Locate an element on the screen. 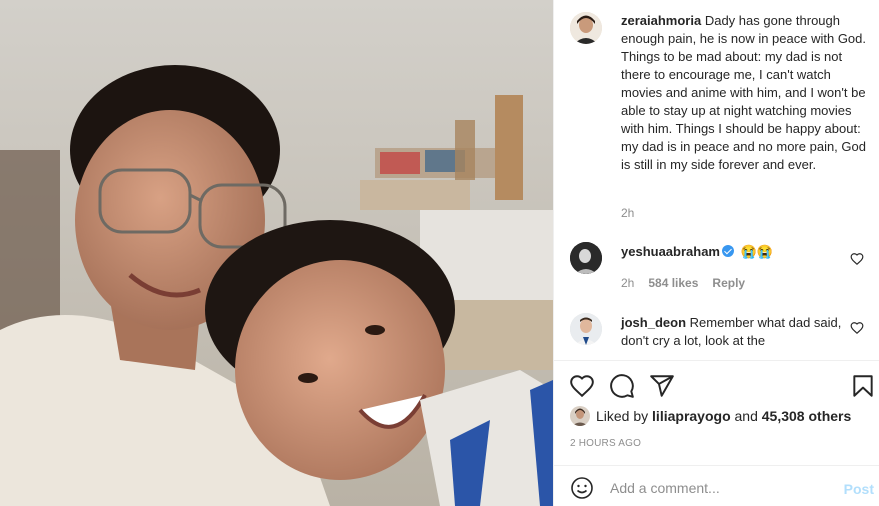  comment-meta: 2h 584 likes Reply is located at coordinates (690, 283).